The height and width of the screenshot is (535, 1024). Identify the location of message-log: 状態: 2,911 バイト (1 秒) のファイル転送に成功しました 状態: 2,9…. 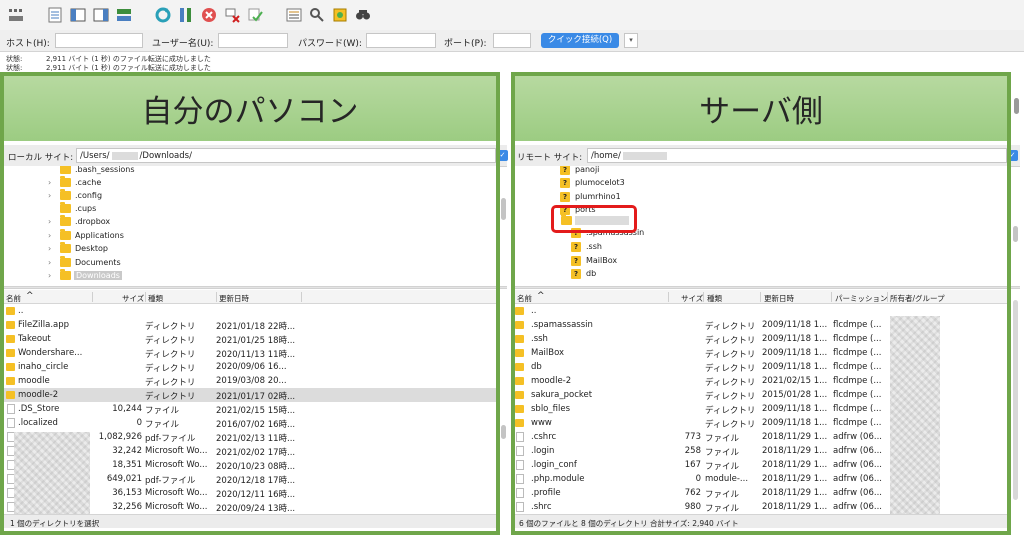
(512, 63).